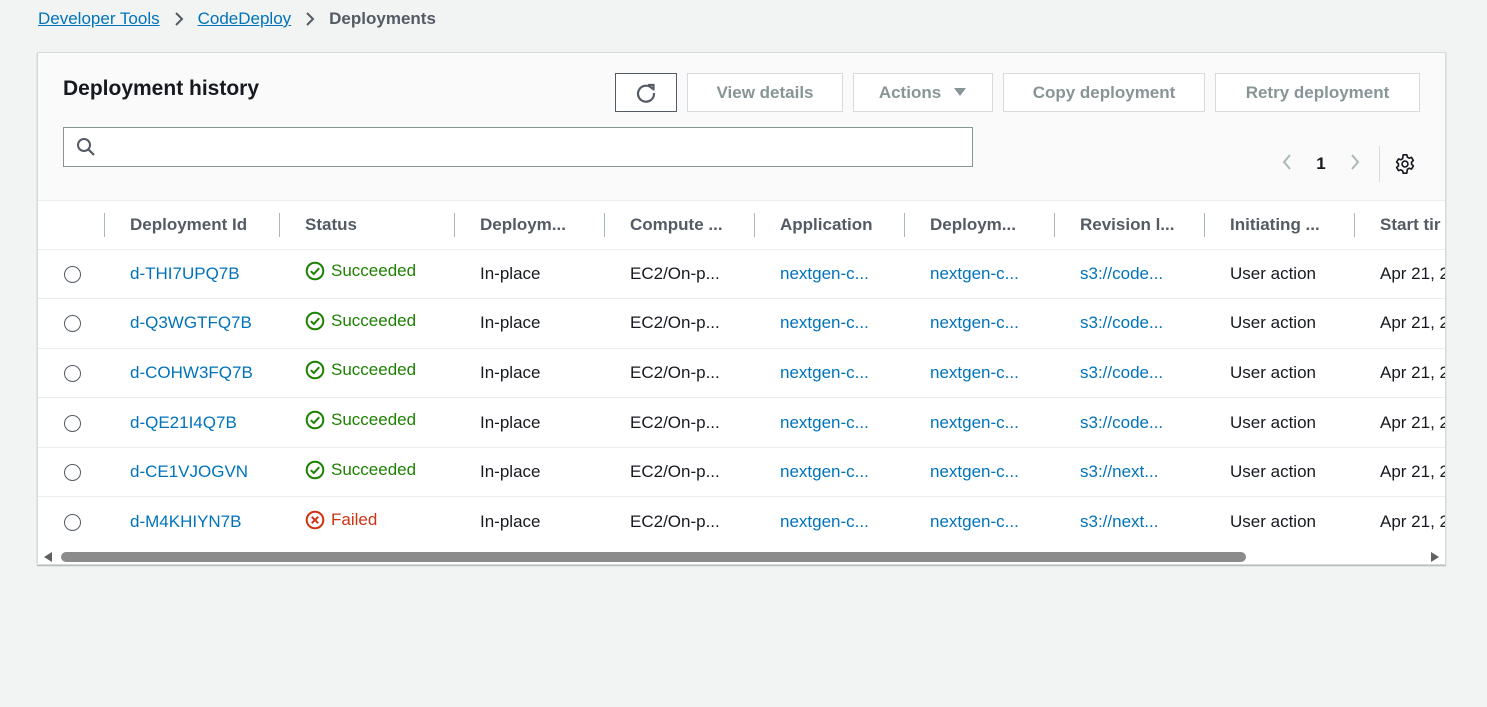  I want to click on deployment-id-link: d-QE21I4Q7B, so click(183, 422).